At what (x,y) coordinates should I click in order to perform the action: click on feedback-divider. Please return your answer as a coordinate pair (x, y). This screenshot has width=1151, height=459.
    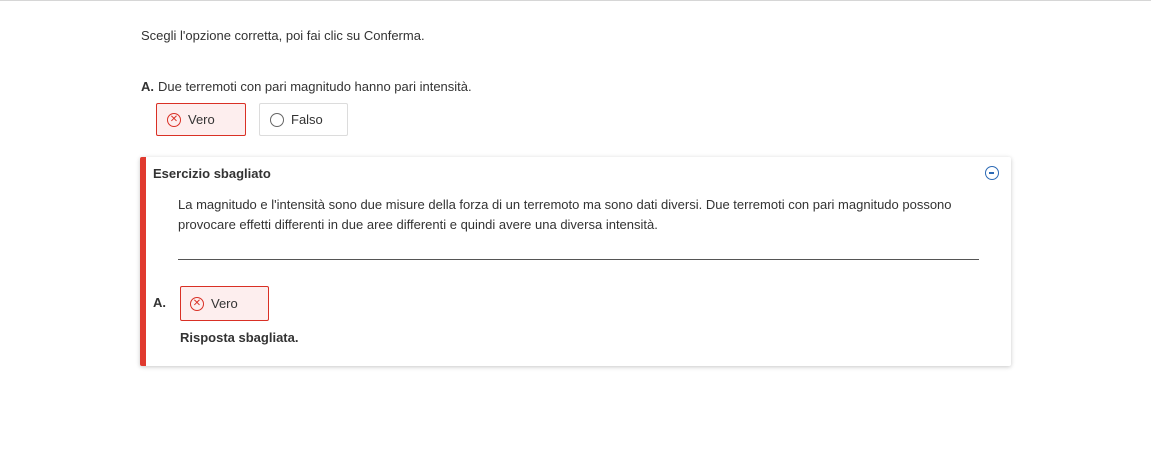
    Looking at the image, I should click on (578, 259).